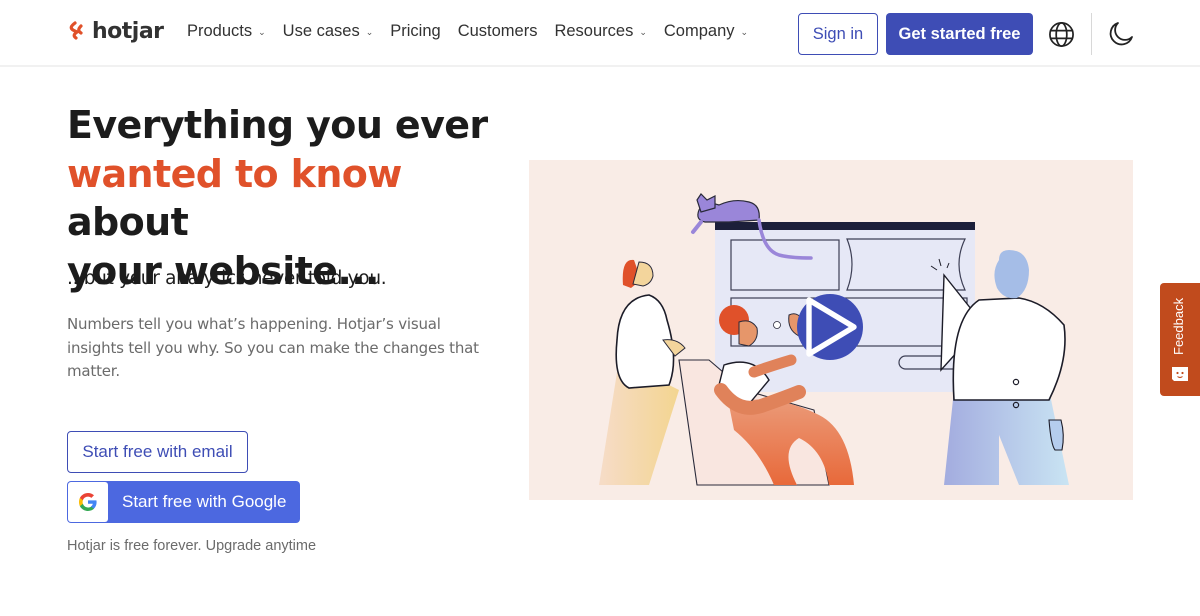 The height and width of the screenshot is (616, 1200). I want to click on feedback-label: Feedback, so click(1178, 326).